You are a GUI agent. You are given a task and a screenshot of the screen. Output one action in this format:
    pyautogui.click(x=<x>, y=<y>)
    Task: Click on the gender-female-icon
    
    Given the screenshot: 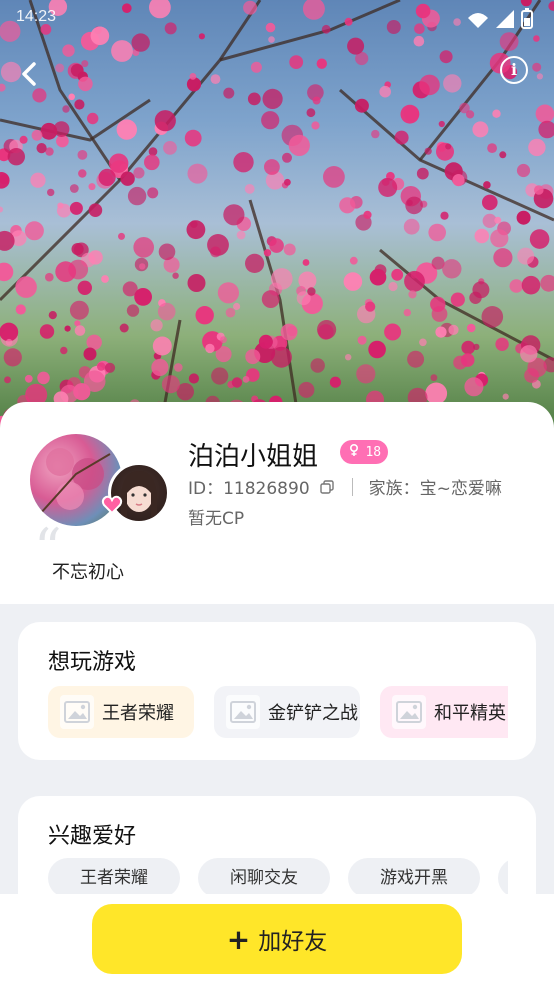 What is the action you would take?
    pyautogui.click(x=354, y=449)
    